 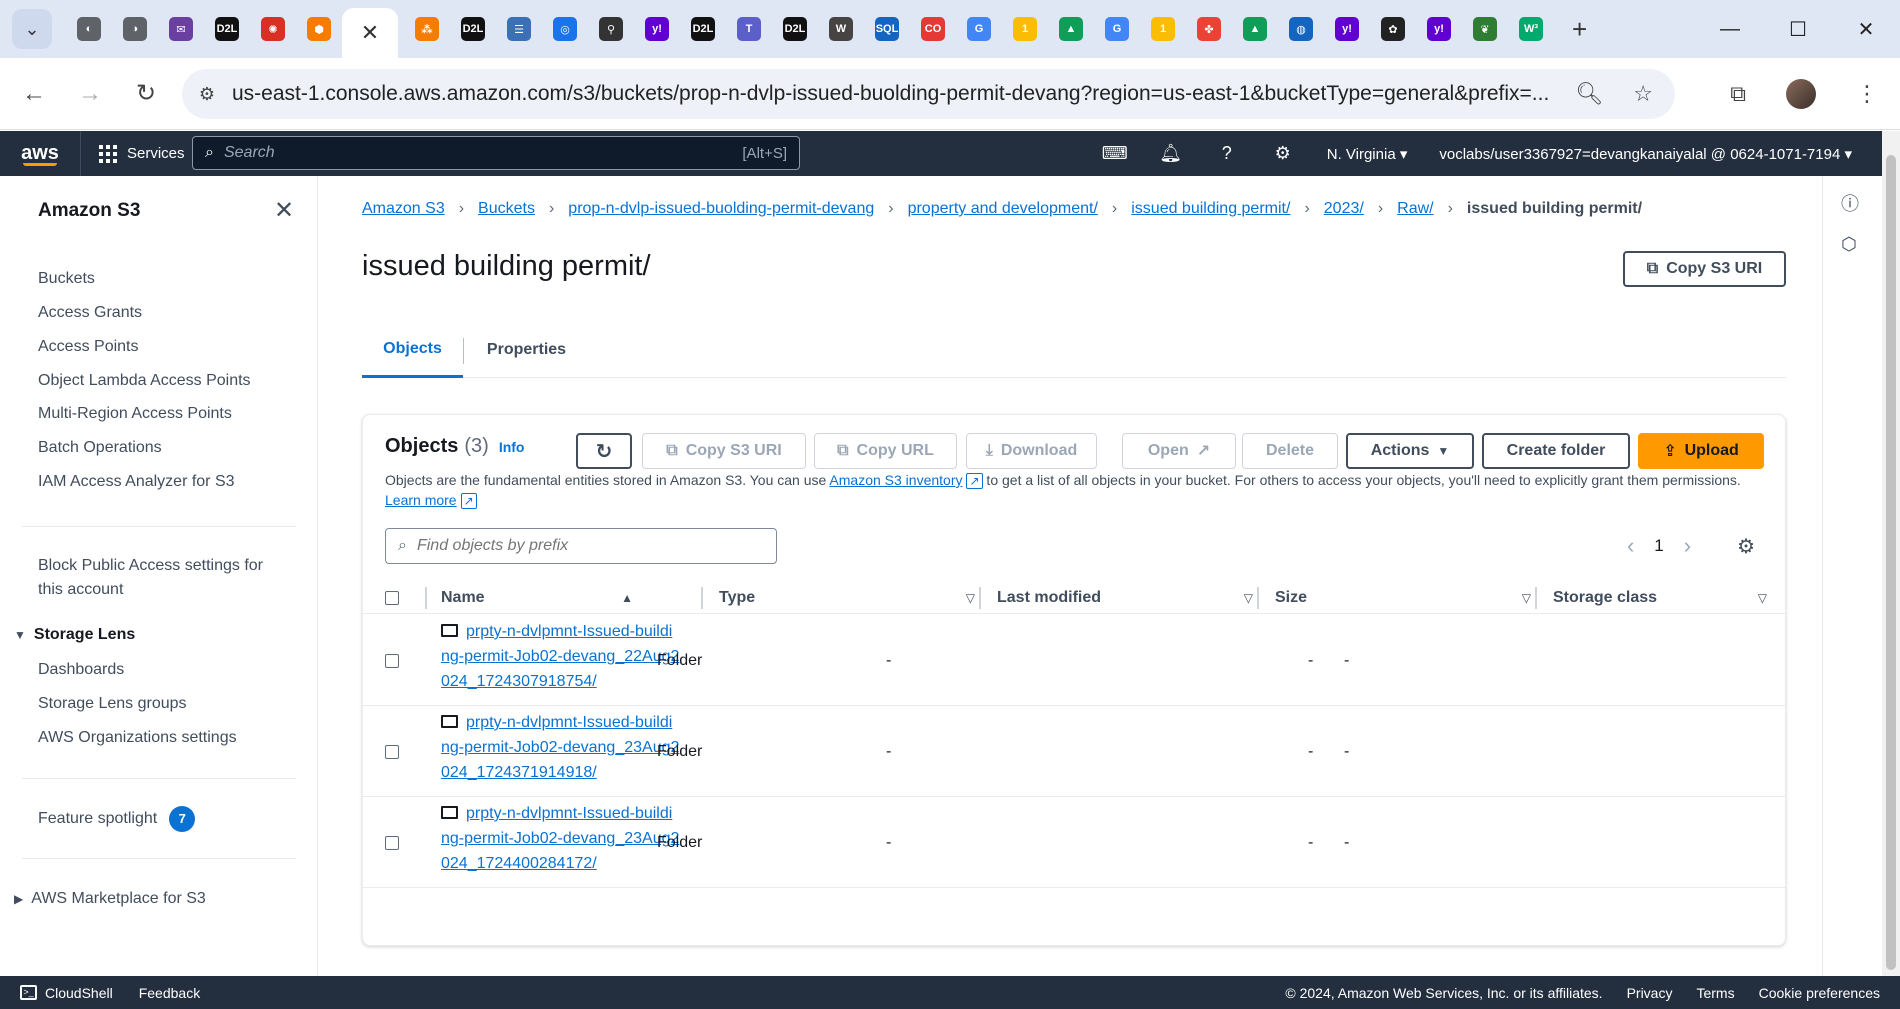 I want to click on next-page-icon: ›, so click(x=1687, y=546).